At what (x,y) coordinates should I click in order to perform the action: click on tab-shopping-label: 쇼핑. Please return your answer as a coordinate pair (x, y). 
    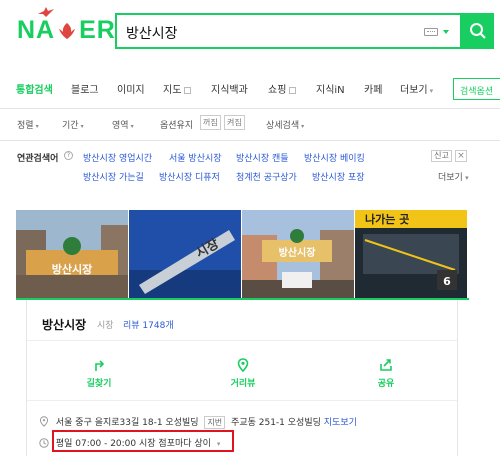
    Looking at the image, I should click on (277, 90).